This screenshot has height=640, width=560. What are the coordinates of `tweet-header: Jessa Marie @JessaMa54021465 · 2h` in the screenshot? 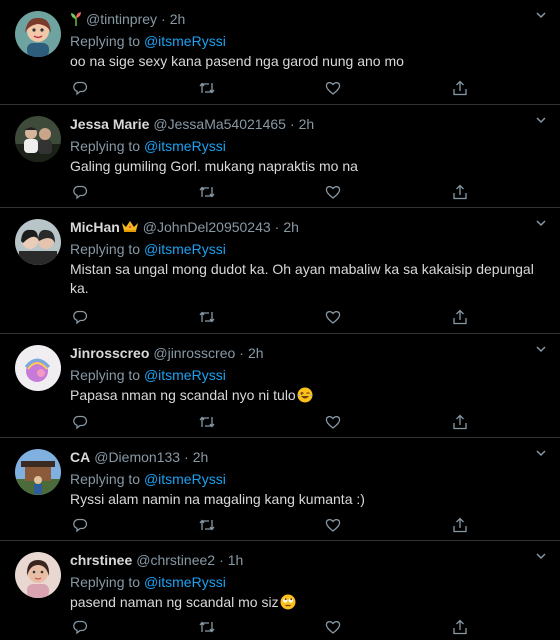 It's located at (192, 124).